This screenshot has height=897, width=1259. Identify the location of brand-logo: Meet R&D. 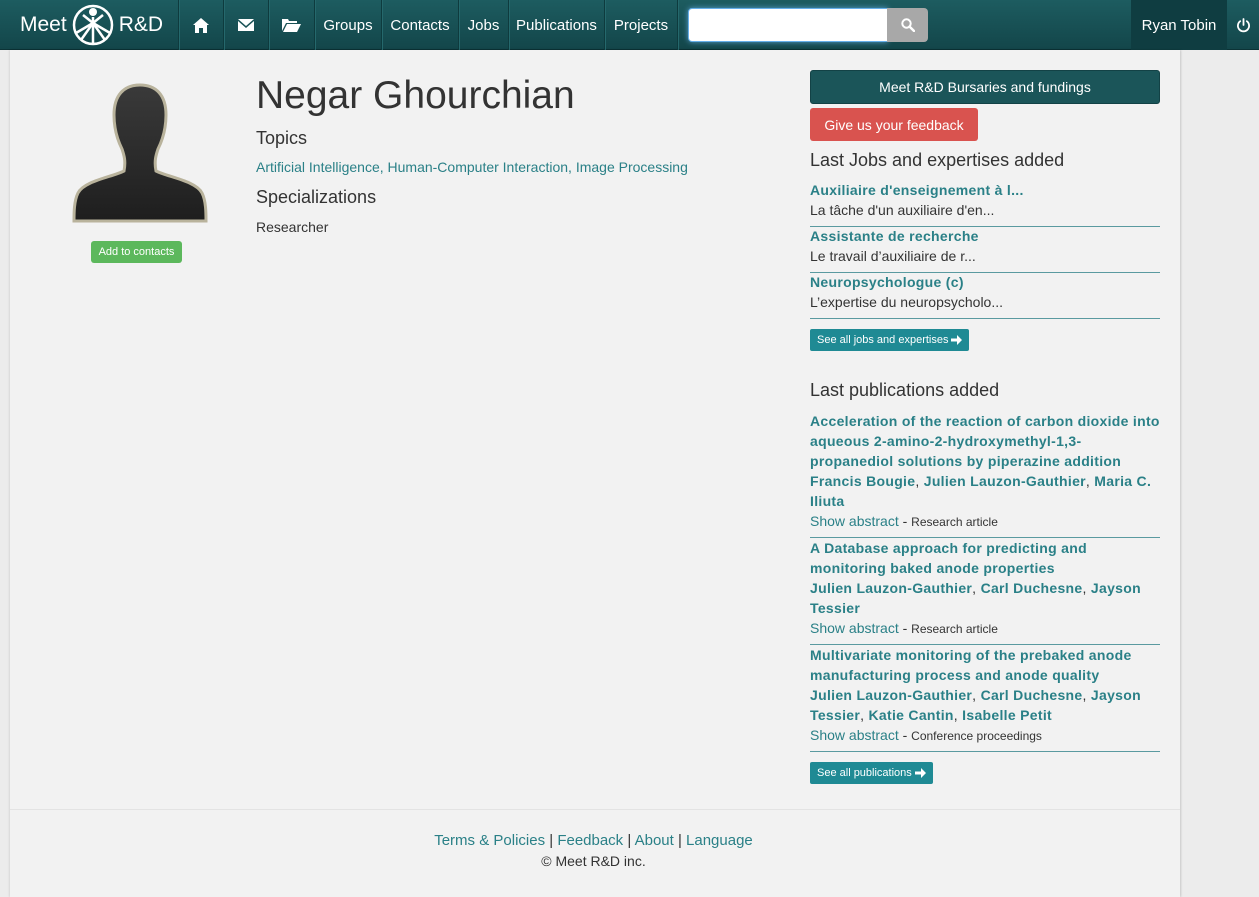
(89, 25).